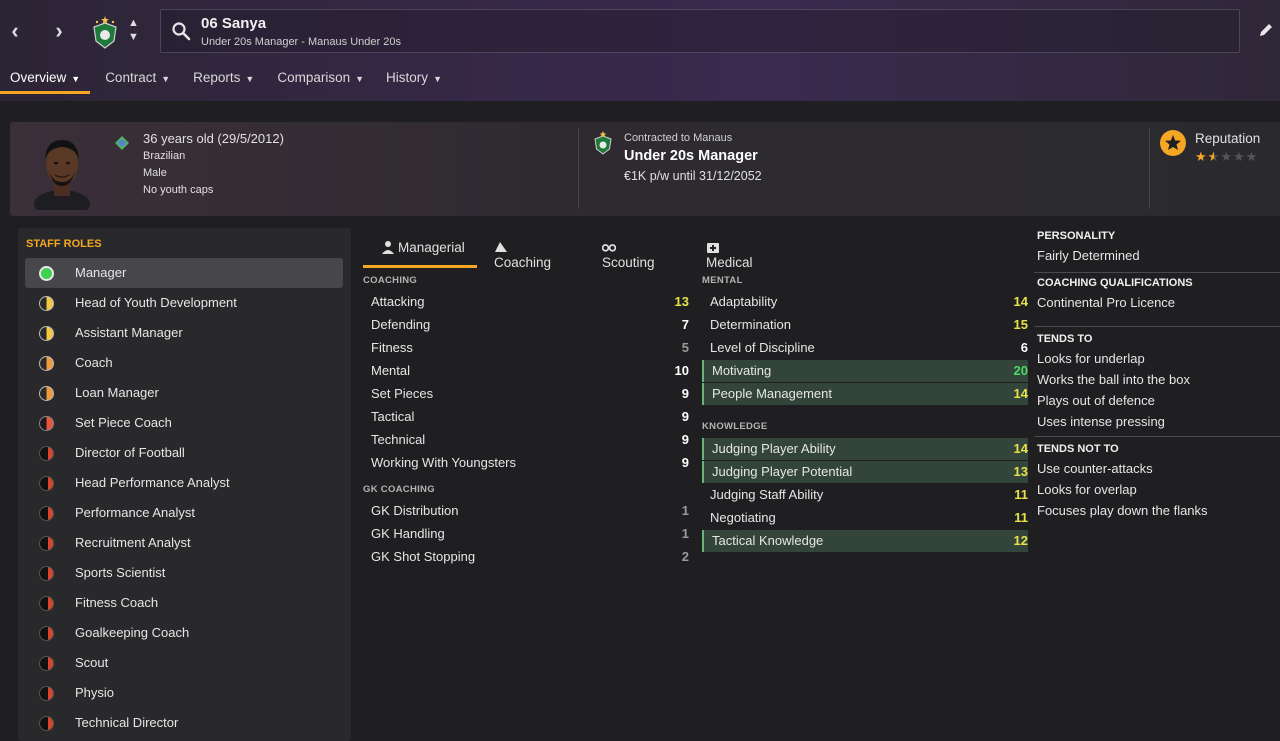  Describe the element at coordinates (184, 363) in the screenshot. I see `role-item: Coach` at that location.